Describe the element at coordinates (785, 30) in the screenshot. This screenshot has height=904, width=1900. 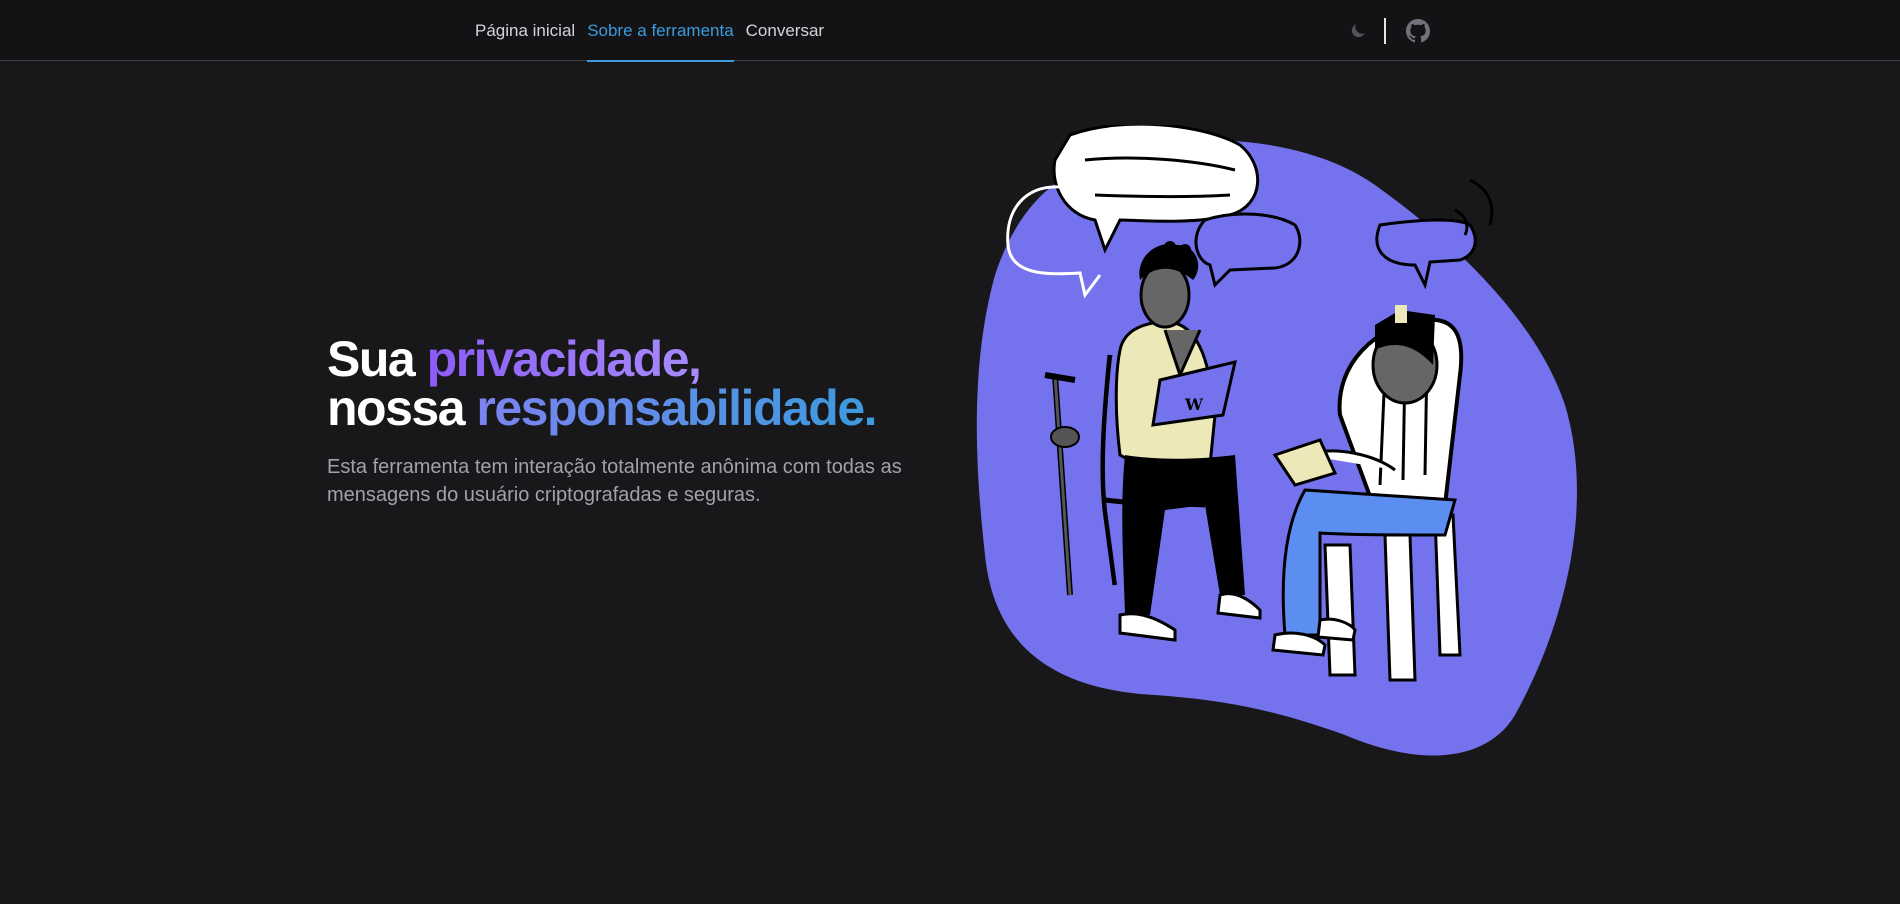
I see `nav-chat-link: Conversar` at that location.